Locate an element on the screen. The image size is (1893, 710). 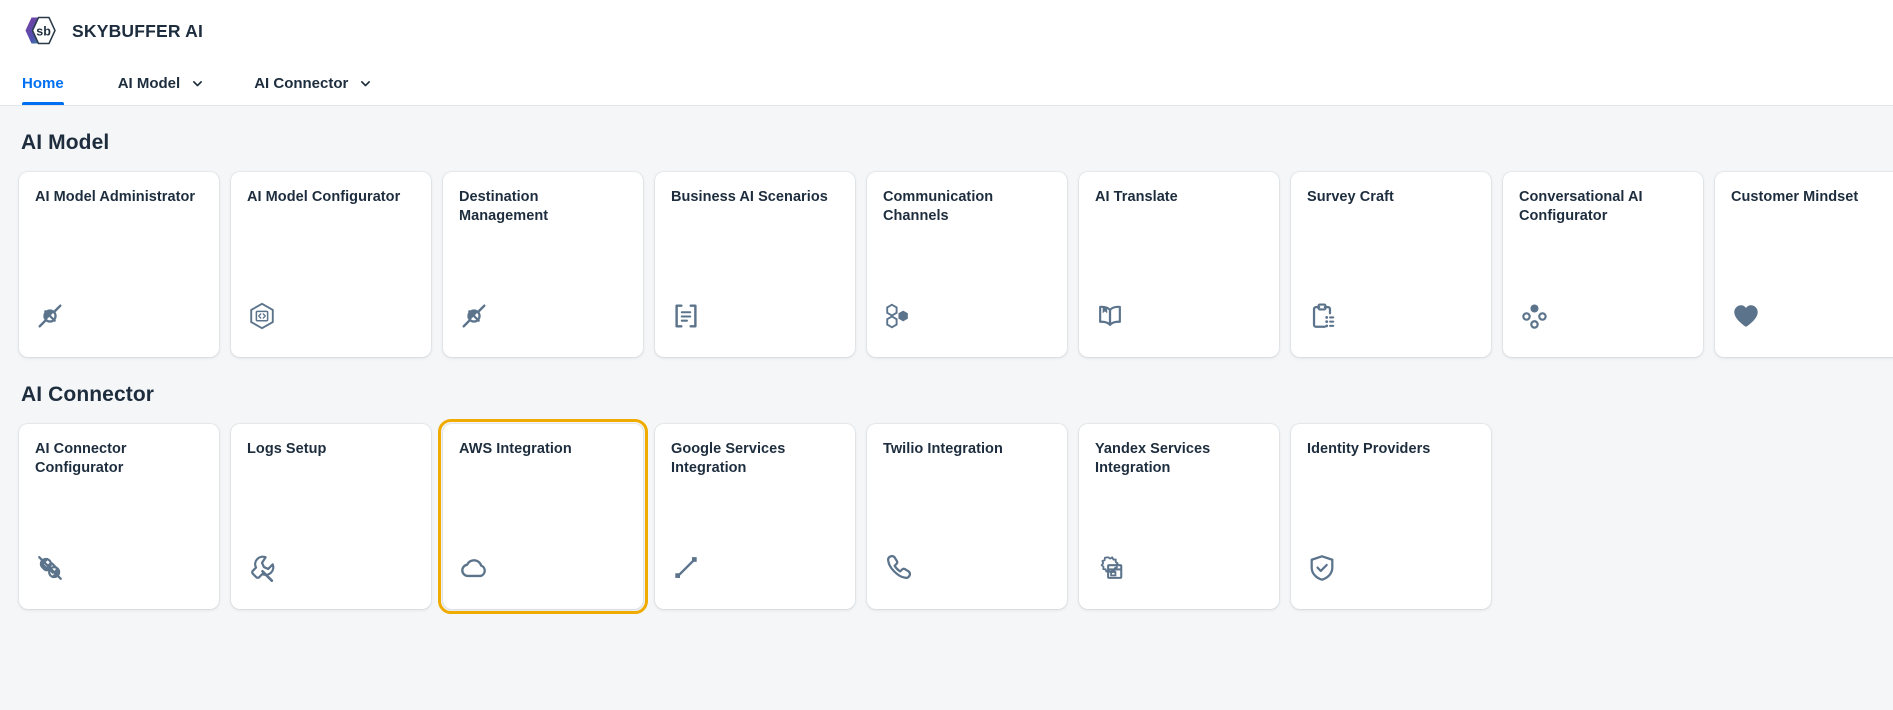
open-book-icon is located at coordinates (1110, 316).